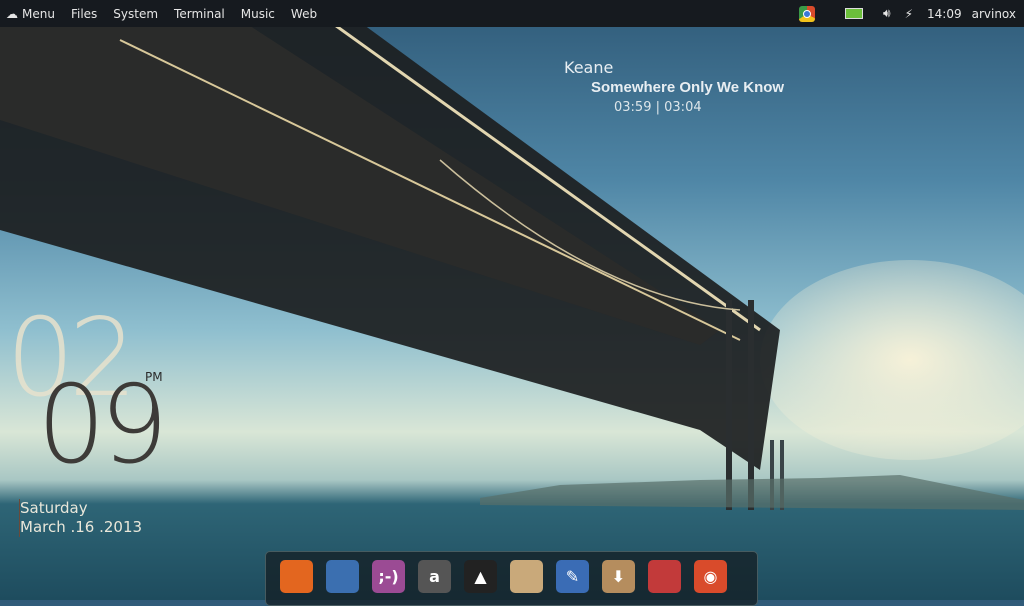 This screenshot has width=1024, height=606. I want to click on weekday: Saturday, so click(54, 508).